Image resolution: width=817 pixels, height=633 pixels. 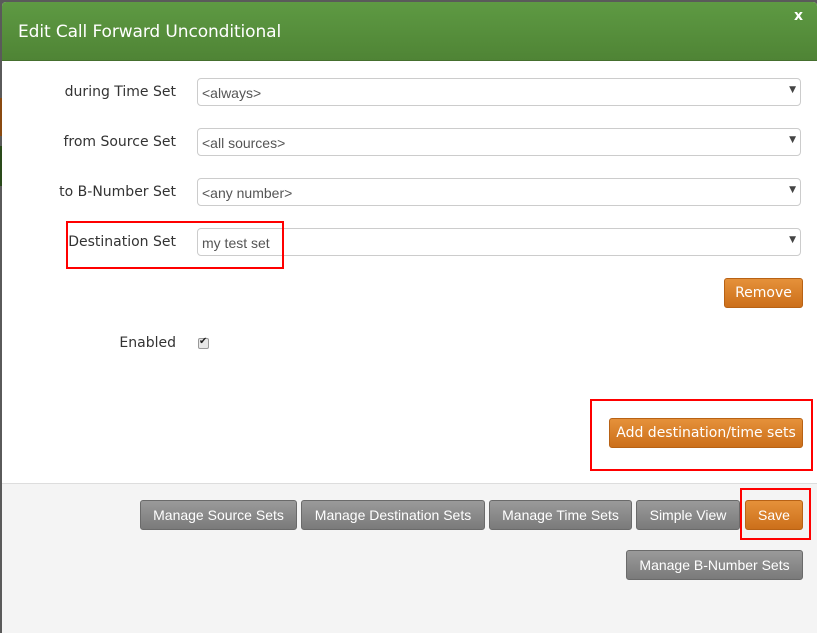 I want to click on close-button: x, so click(x=798, y=16).